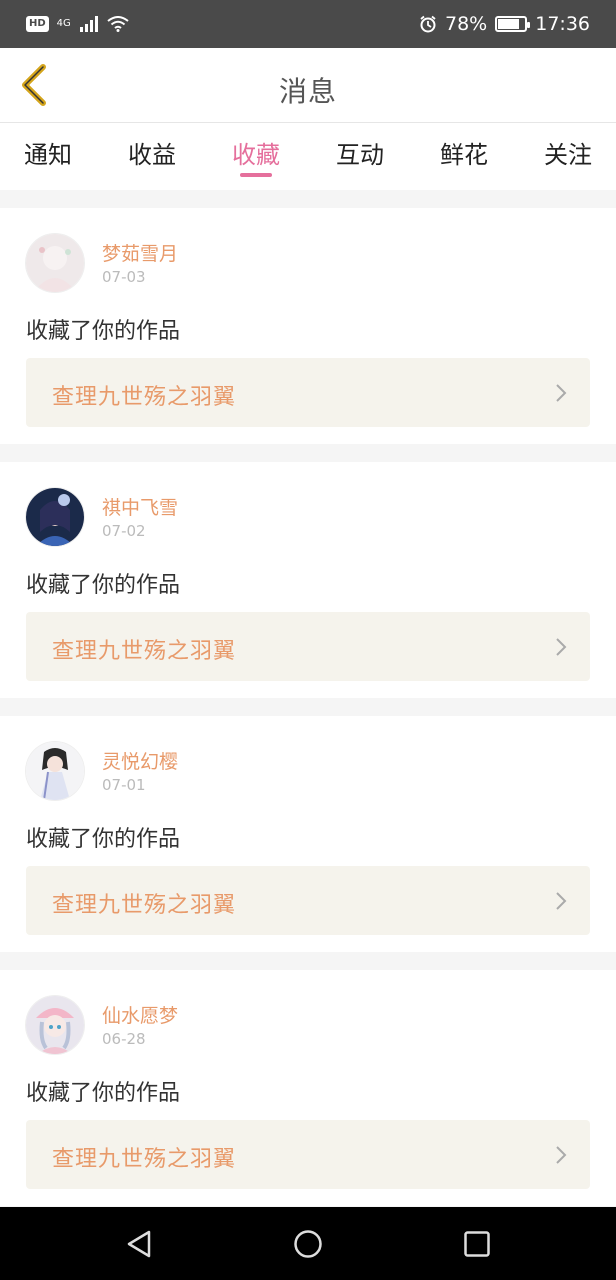 The width and height of the screenshot is (616, 1280). Describe the element at coordinates (124, 277) in the screenshot. I see `message-date: 07-03` at that location.